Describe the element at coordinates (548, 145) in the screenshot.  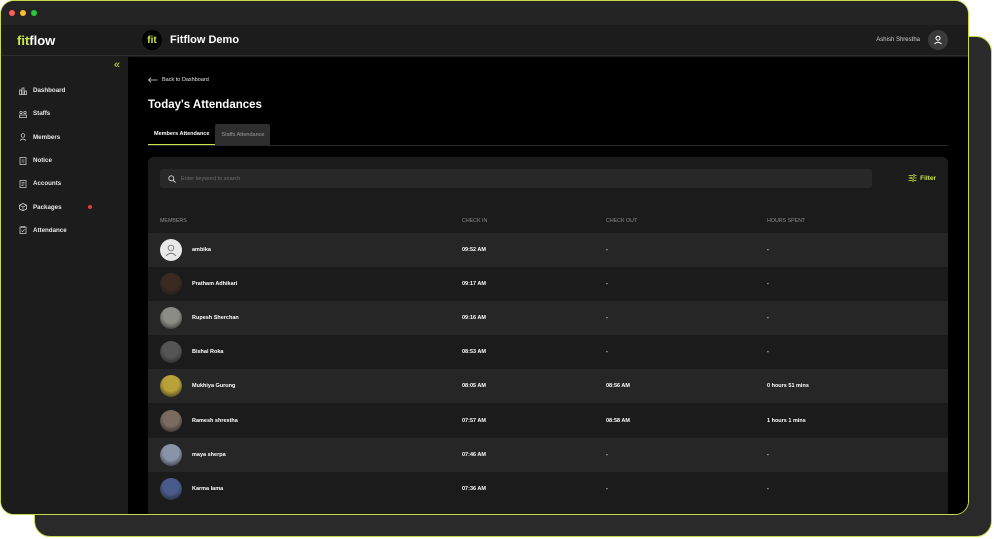
I see `tabs-divider` at that location.